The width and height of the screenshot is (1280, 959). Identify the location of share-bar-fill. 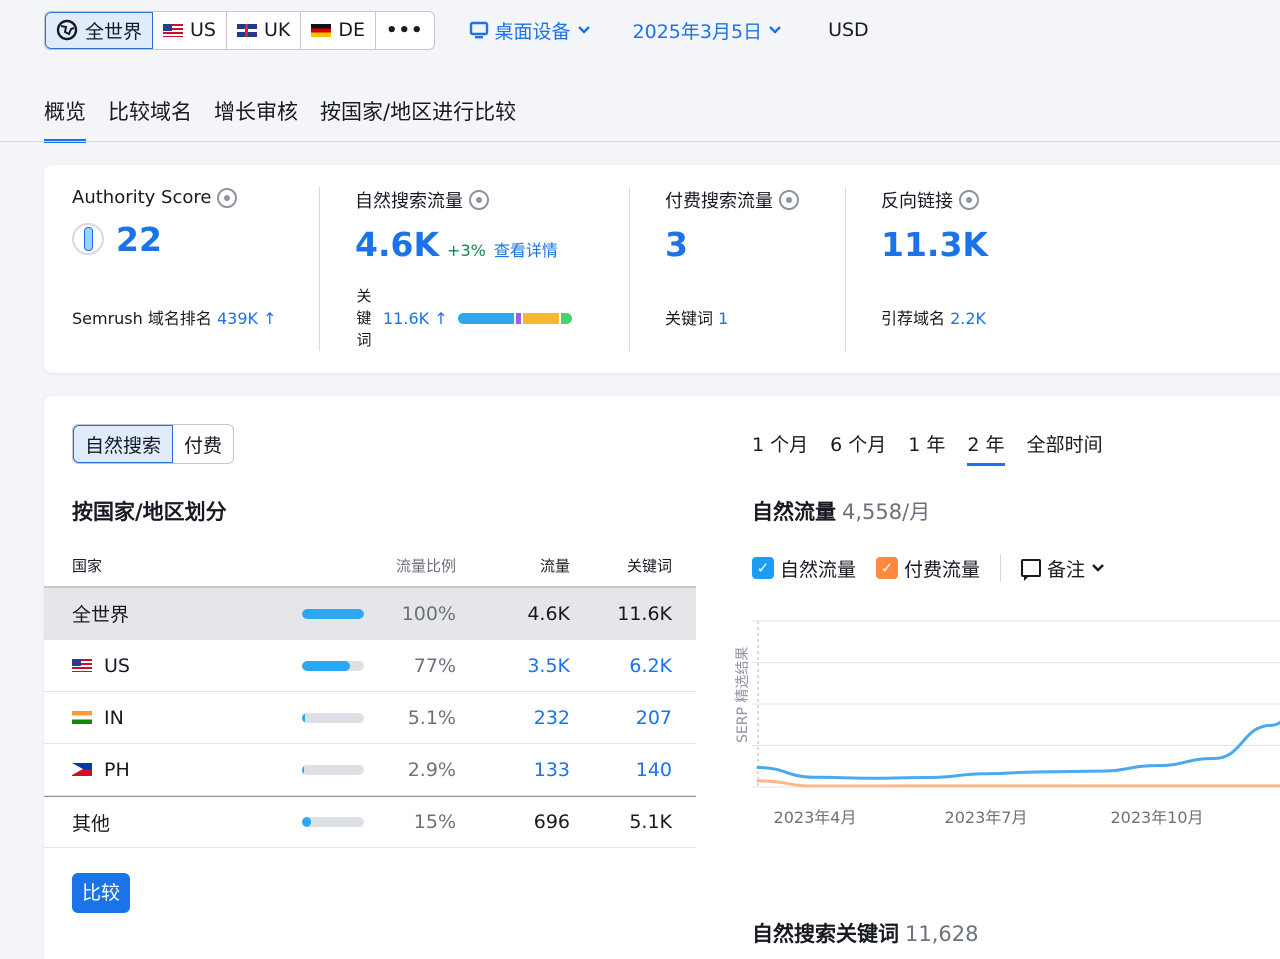
(307, 822).